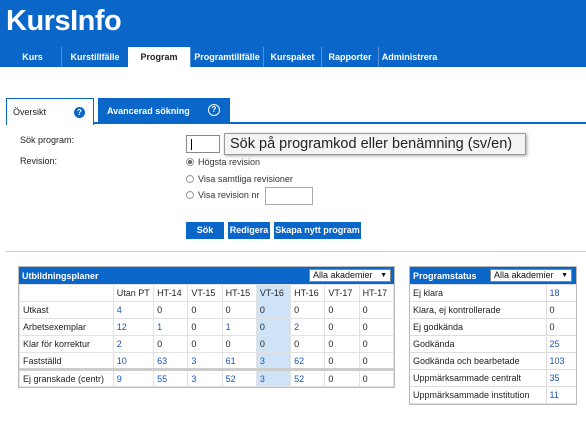 Image resolution: width=586 pixels, height=430 pixels. I want to click on tab-oversikt-label: Översikt, so click(30, 112).